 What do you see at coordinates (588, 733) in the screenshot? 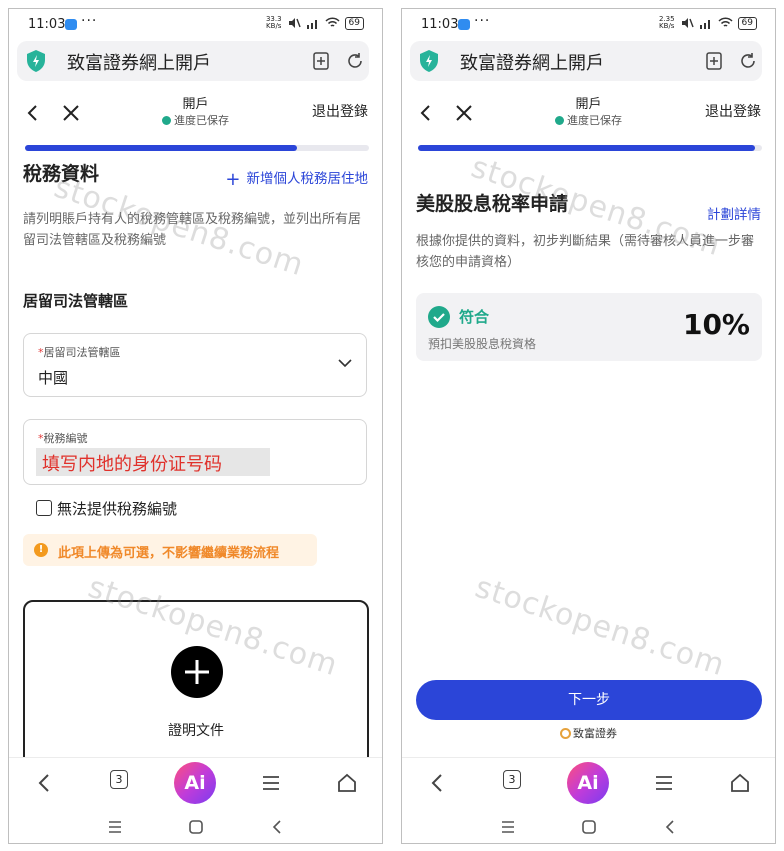
I see `brand-footer: 致富證券` at bounding box center [588, 733].